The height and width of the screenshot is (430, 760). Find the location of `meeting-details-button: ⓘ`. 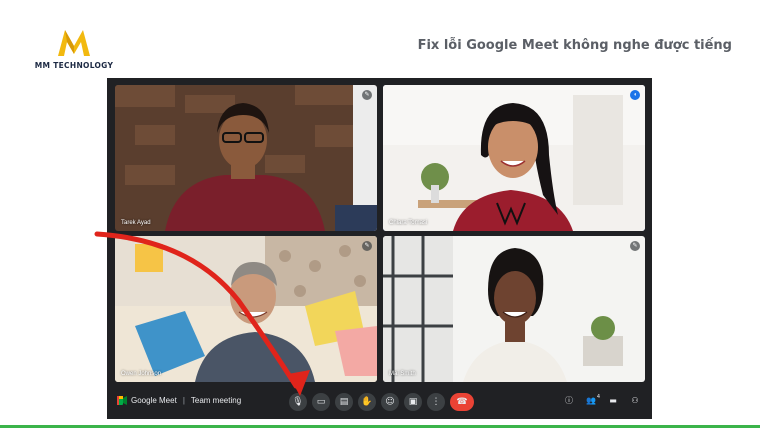

meeting-details-button: ⓘ is located at coordinates (569, 401).